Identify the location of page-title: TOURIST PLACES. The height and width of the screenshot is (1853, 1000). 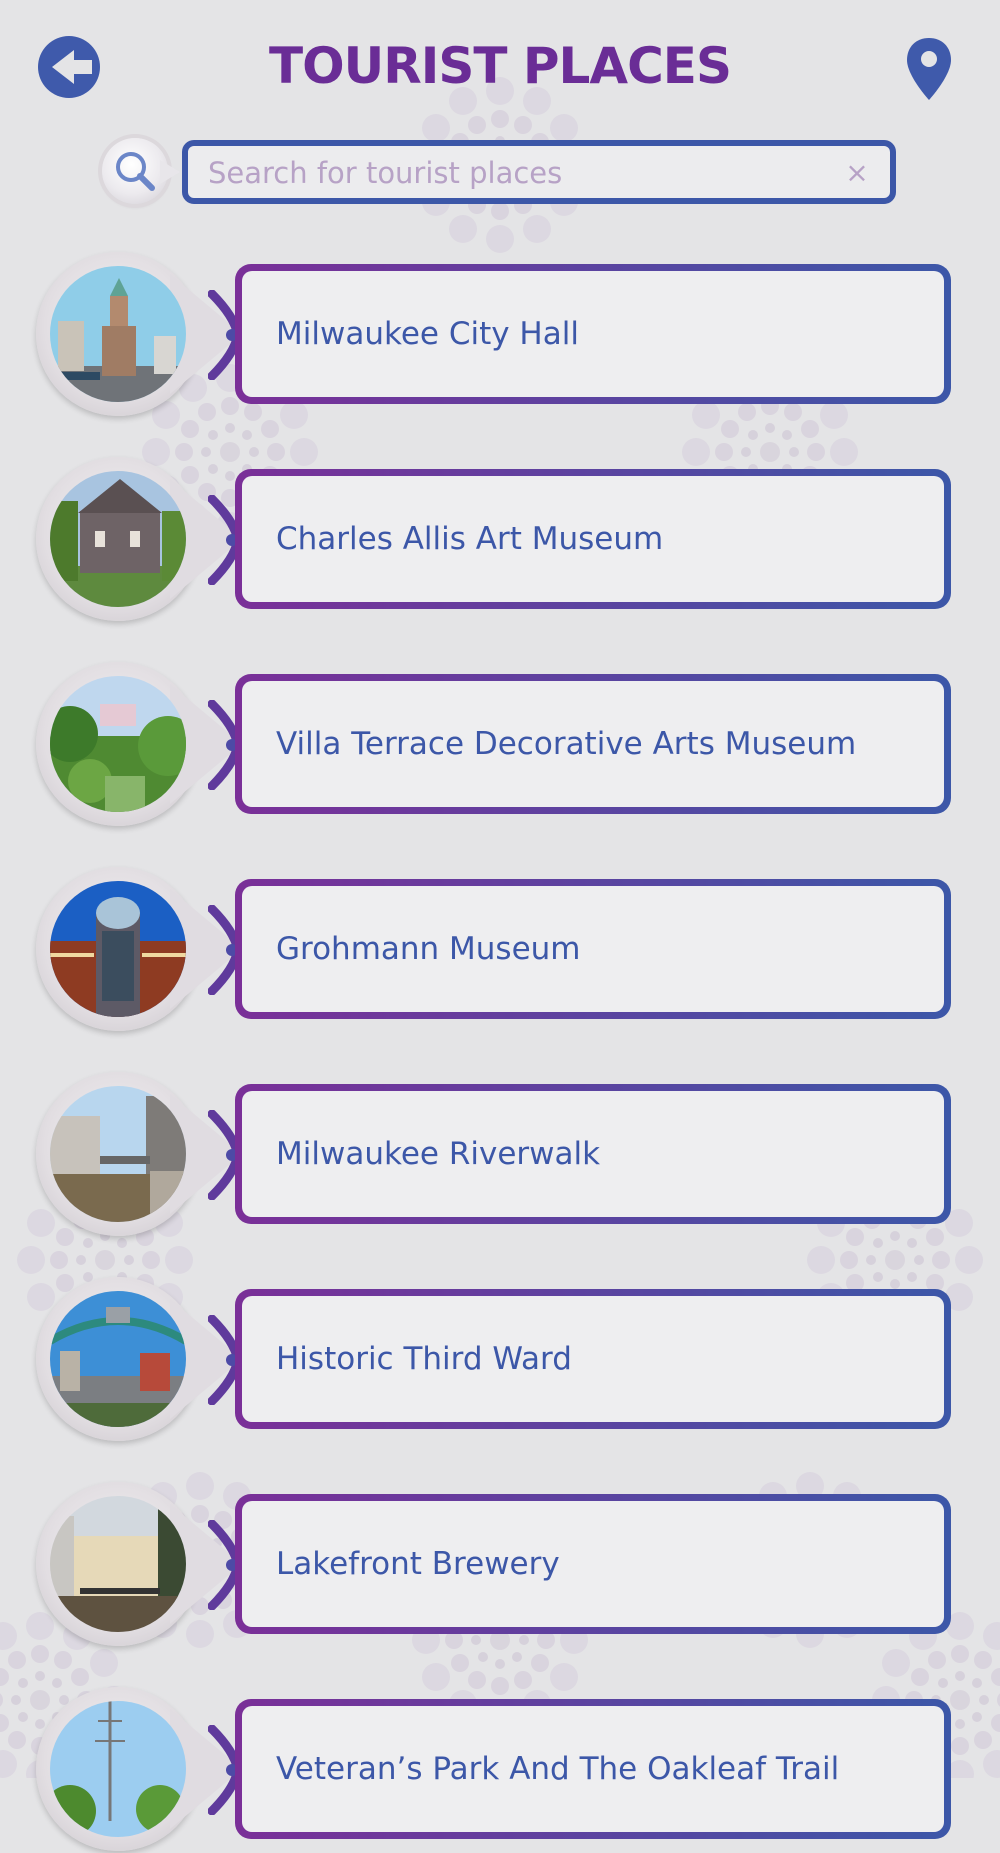
(500, 66).